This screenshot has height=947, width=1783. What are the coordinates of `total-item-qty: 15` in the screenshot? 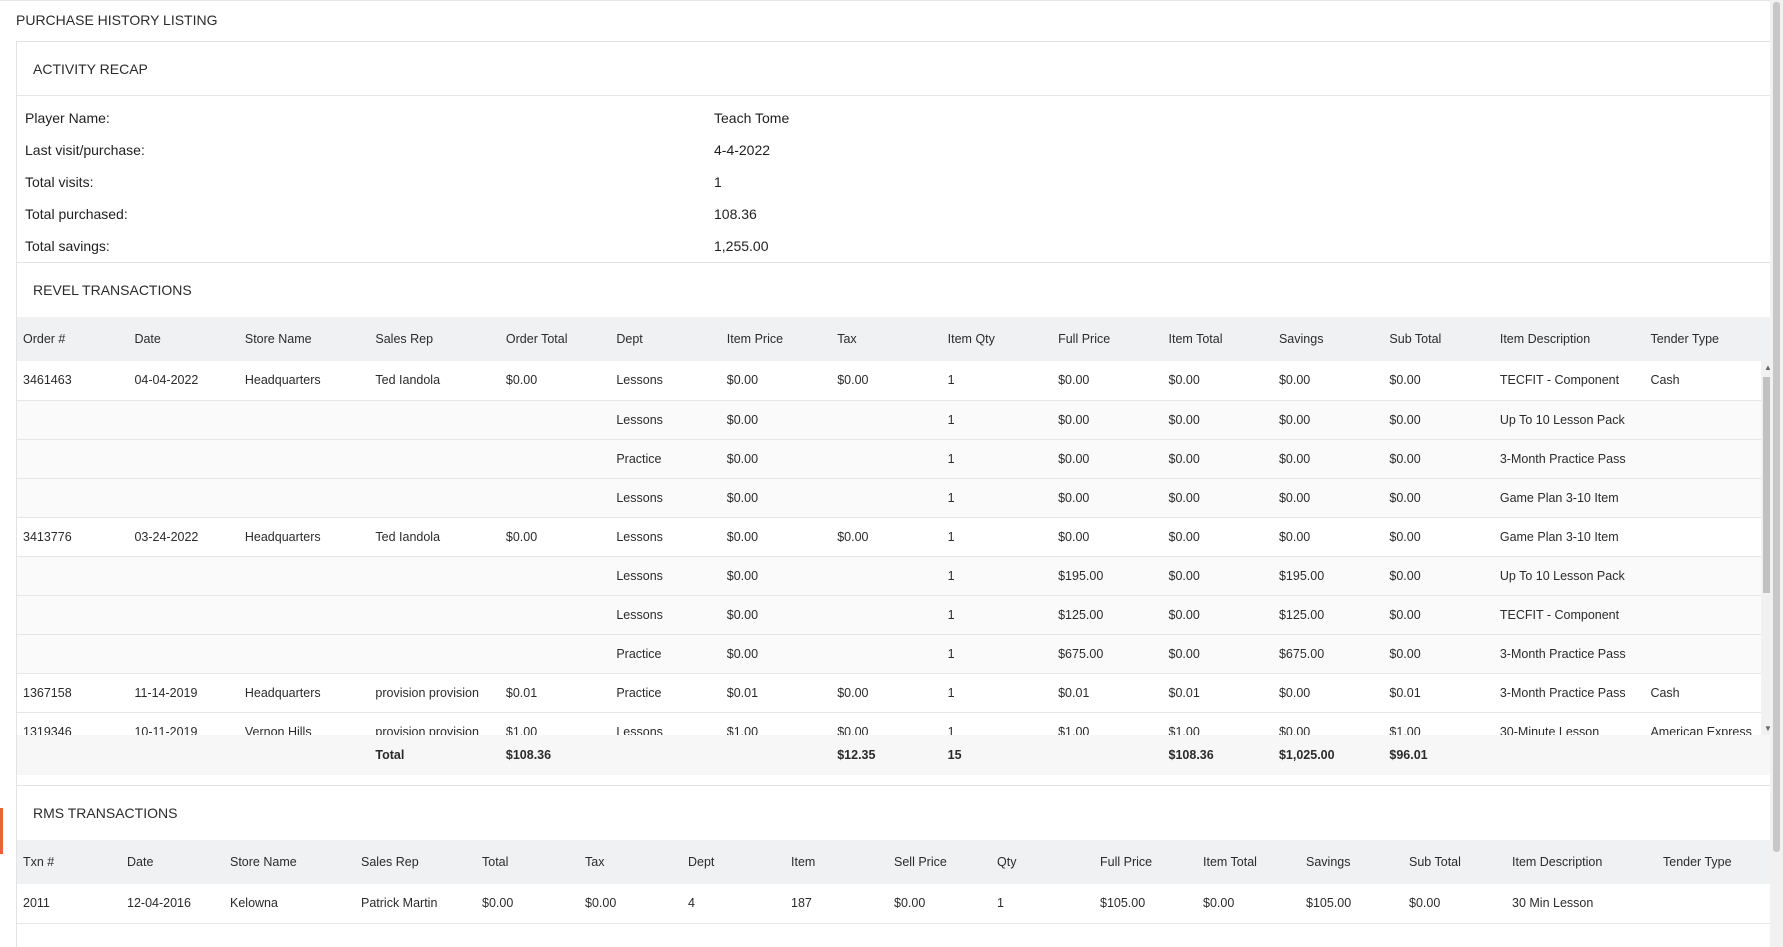 It's located at (997, 755).